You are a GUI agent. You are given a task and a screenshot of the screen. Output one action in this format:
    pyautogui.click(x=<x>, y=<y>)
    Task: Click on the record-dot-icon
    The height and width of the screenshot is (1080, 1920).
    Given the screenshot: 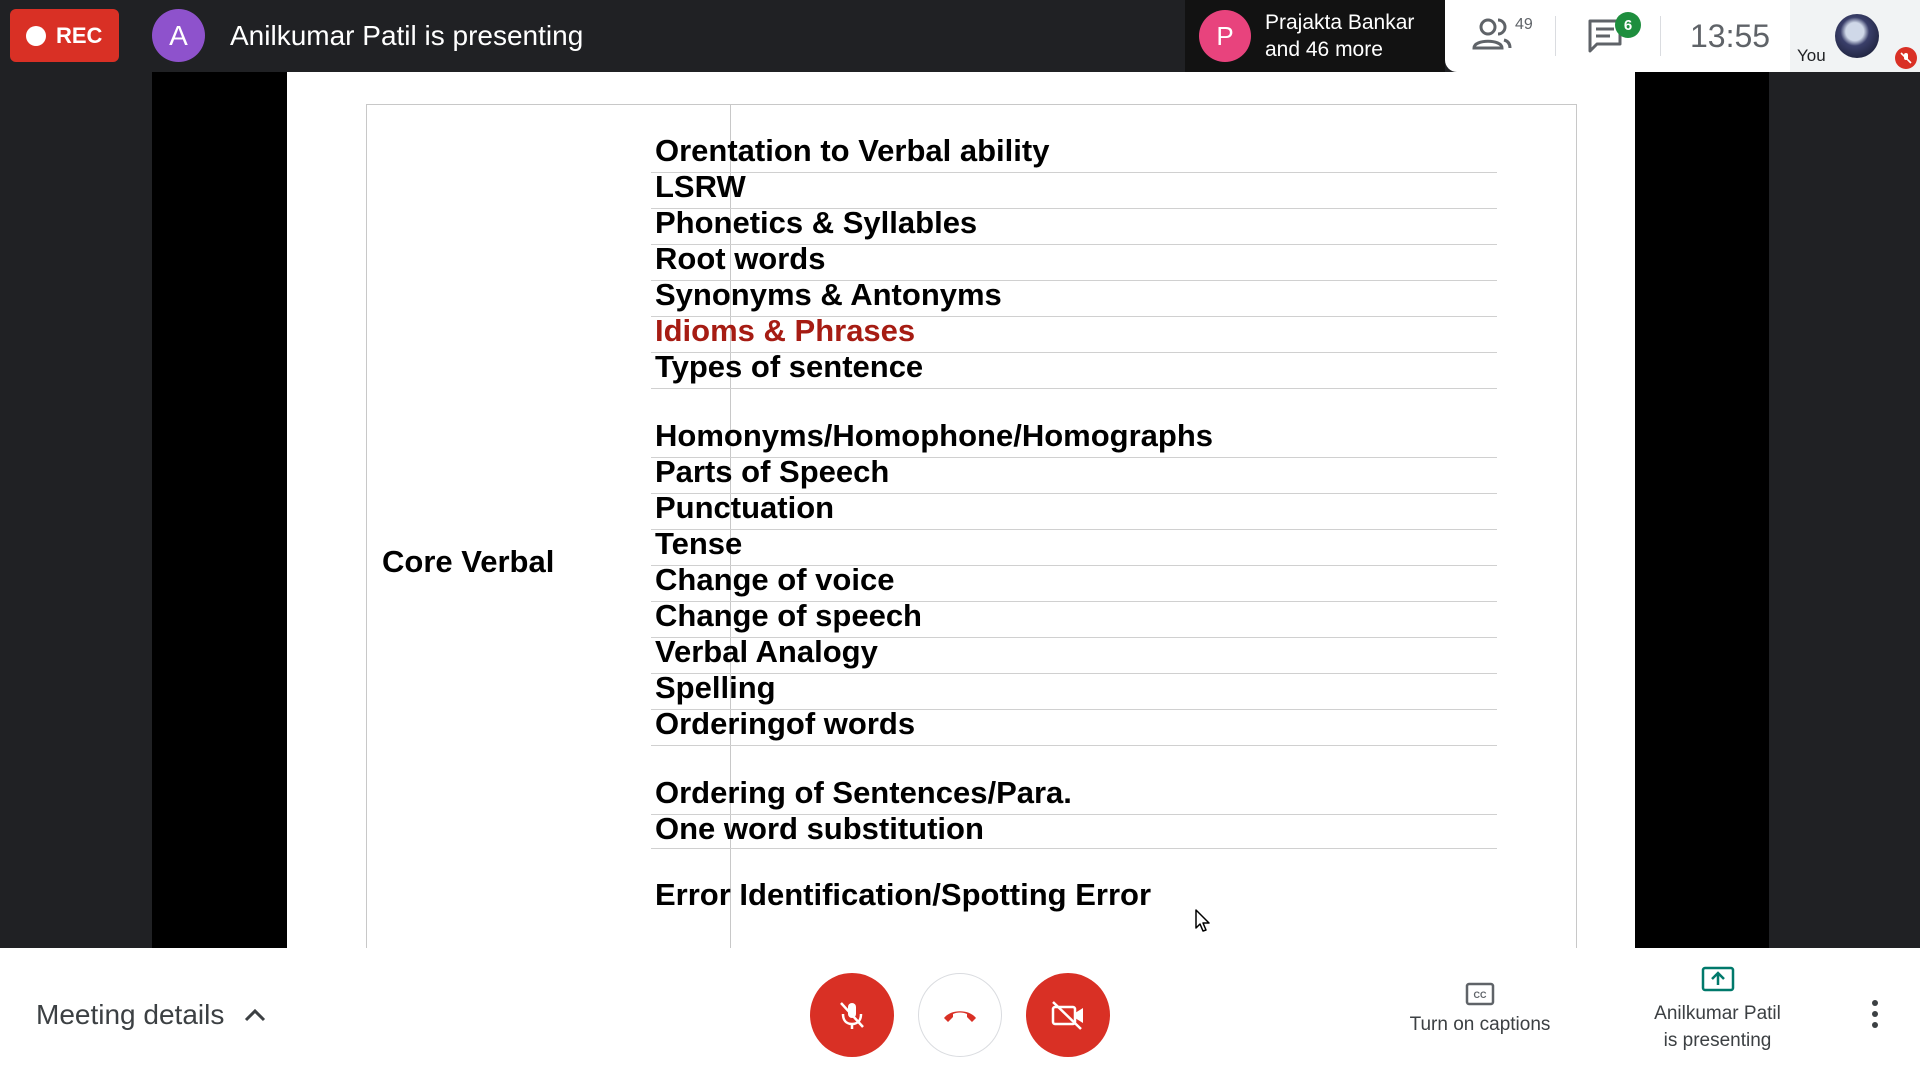 What is the action you would take?
    pyautogui.click(x=36, y=35)
    